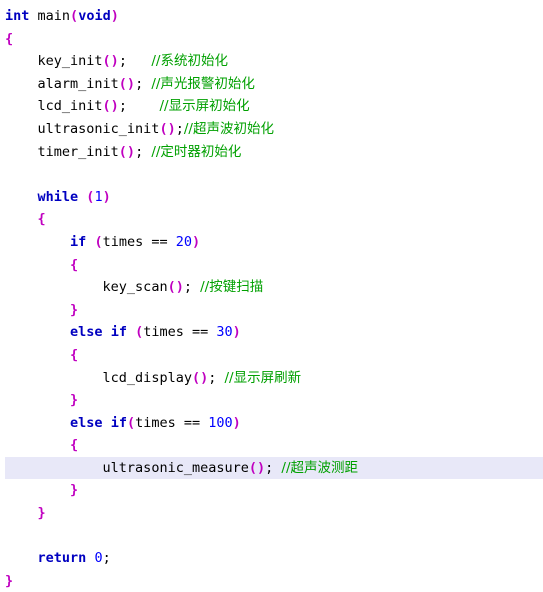  What do you see at coordinates (274, 16) in the screenshot?
I see `code-line: int main(void)` at bounding box center [274, 16].